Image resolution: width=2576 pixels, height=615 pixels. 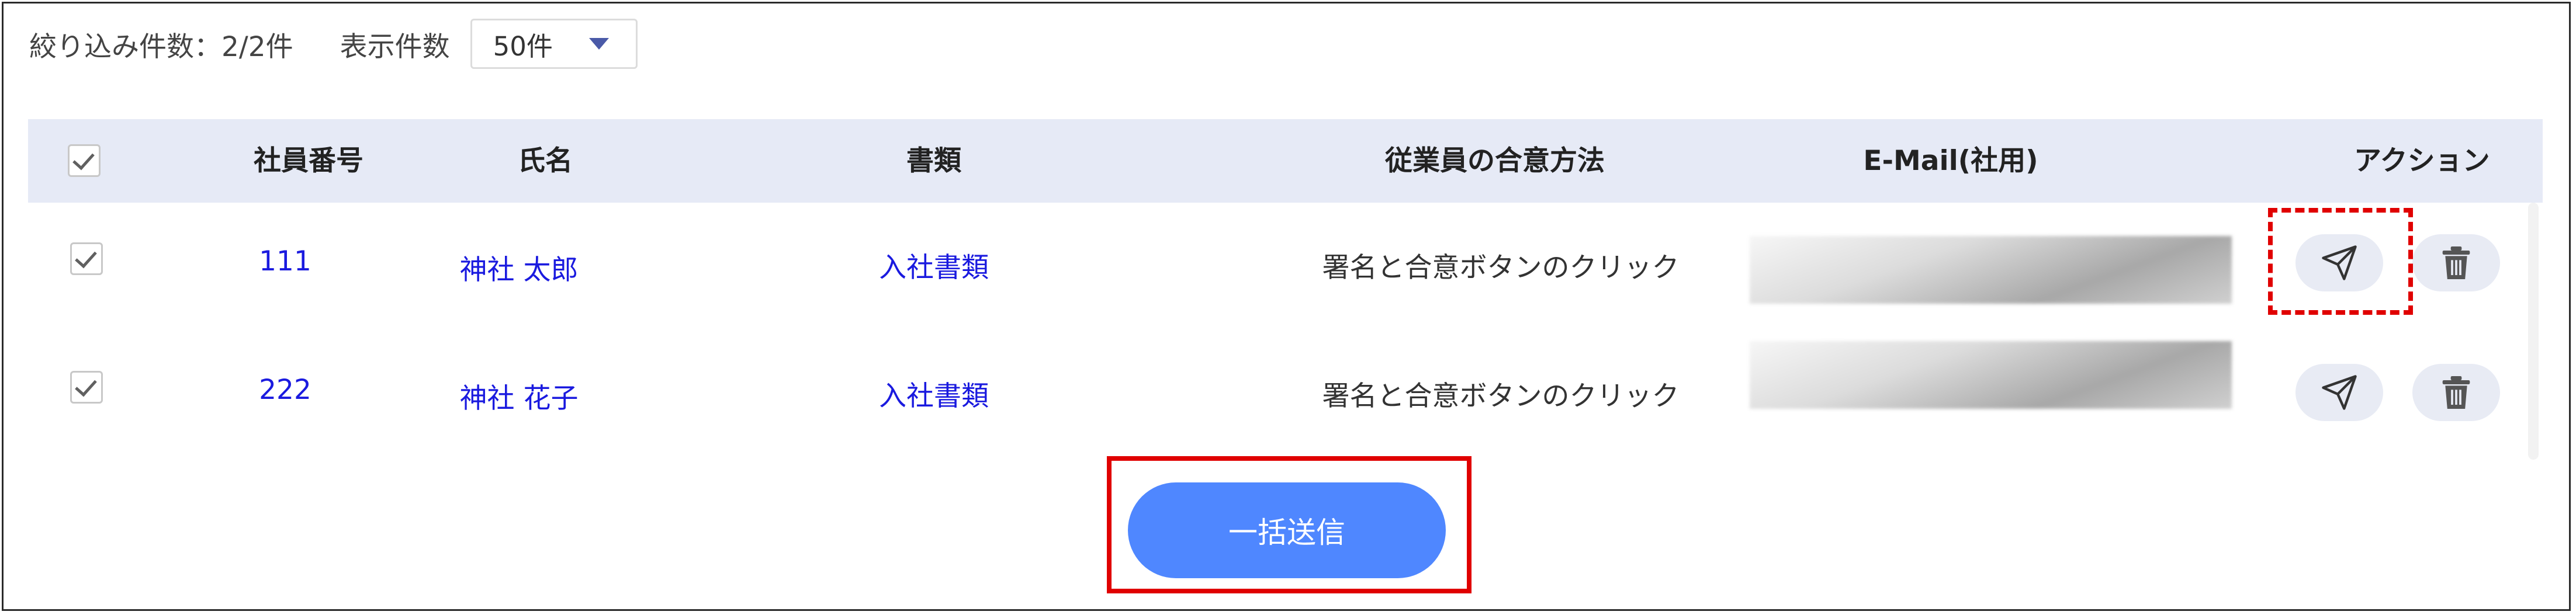 What do you see at coordinates (545, 161) in the screenshot?
I see `header-name: 氏名` at bounding box center [545, 161].